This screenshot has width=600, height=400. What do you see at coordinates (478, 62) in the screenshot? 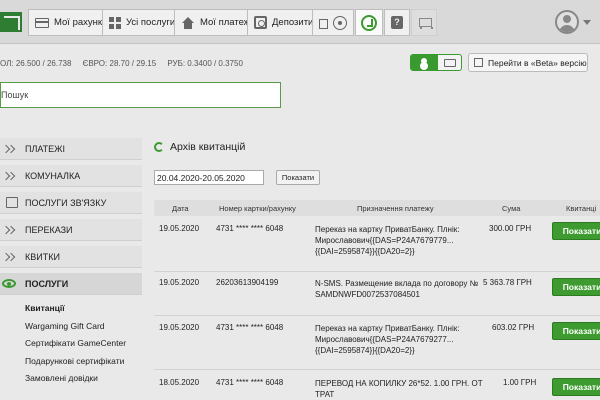
I see `external-link-icon` at bounding box center [478, 62].